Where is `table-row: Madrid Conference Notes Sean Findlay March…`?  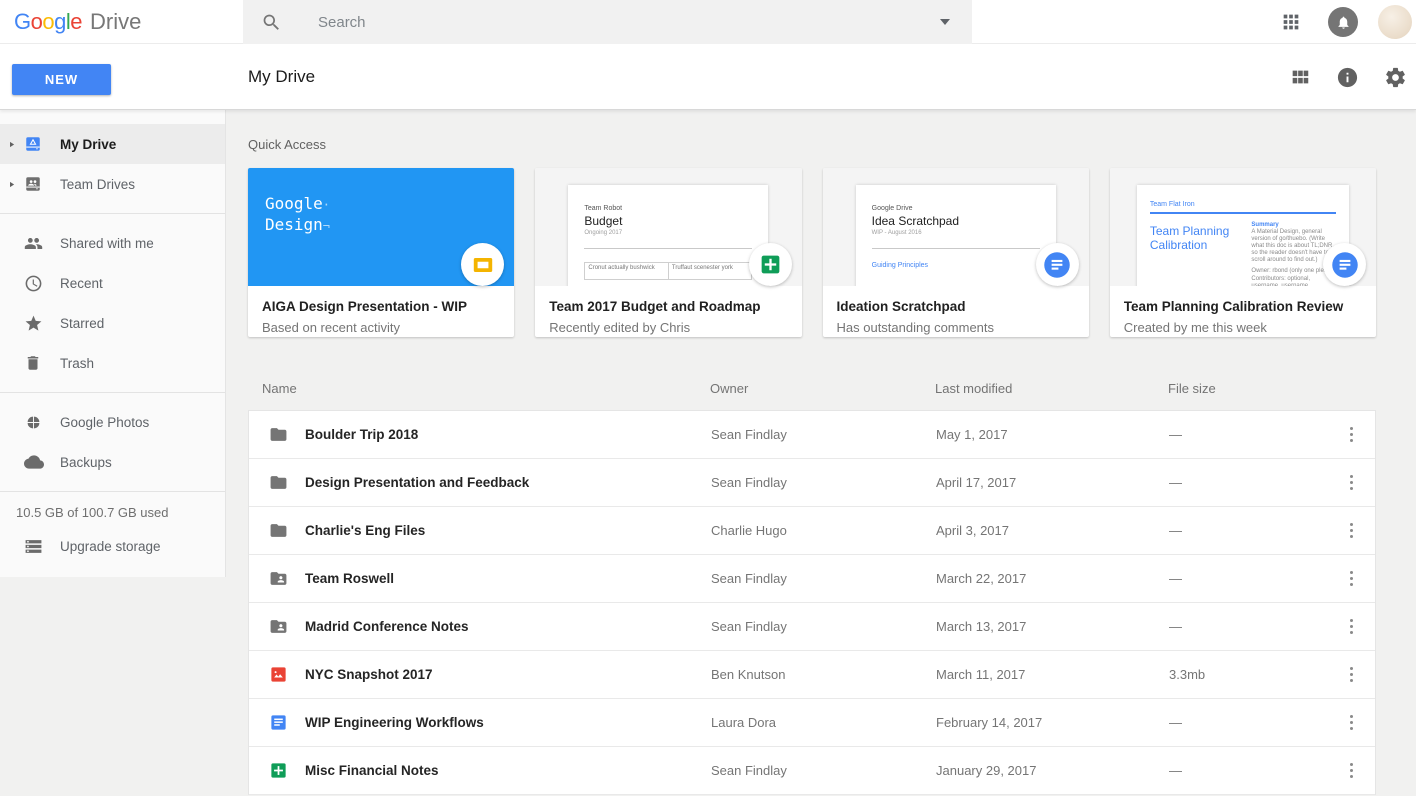 table-row: Madrid Conference Notes Sean Findlay March… is located at coordinates (812, 627).